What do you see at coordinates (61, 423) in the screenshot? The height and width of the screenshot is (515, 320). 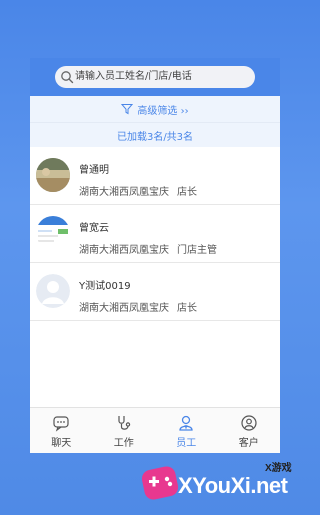 I see `chat-icon` at bounding box center [61, 423].